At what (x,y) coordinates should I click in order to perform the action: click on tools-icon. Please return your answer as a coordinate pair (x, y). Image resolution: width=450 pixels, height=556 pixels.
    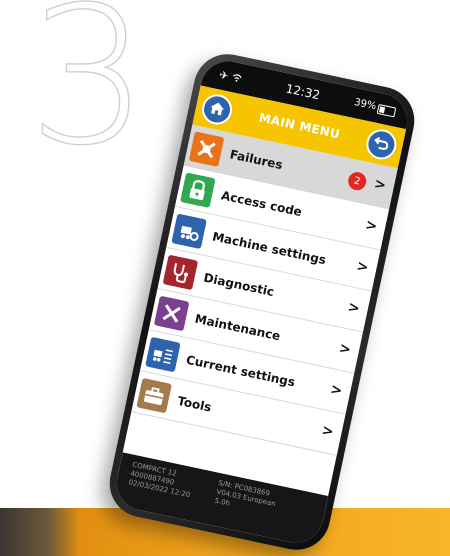
    Looking at the image, I should click on (171, 313).